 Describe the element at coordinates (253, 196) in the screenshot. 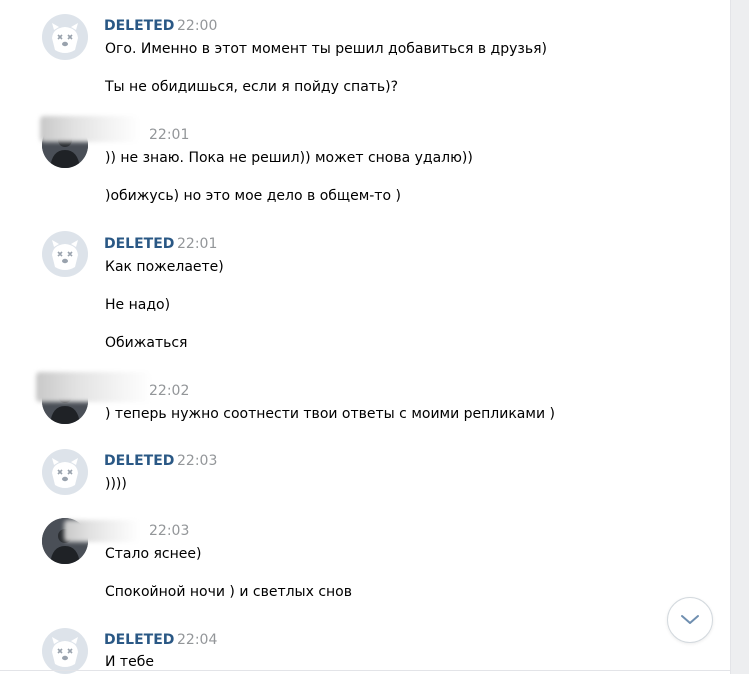

I see `message-text: )обижусь) но это мое дело в общем-то )` at that location.